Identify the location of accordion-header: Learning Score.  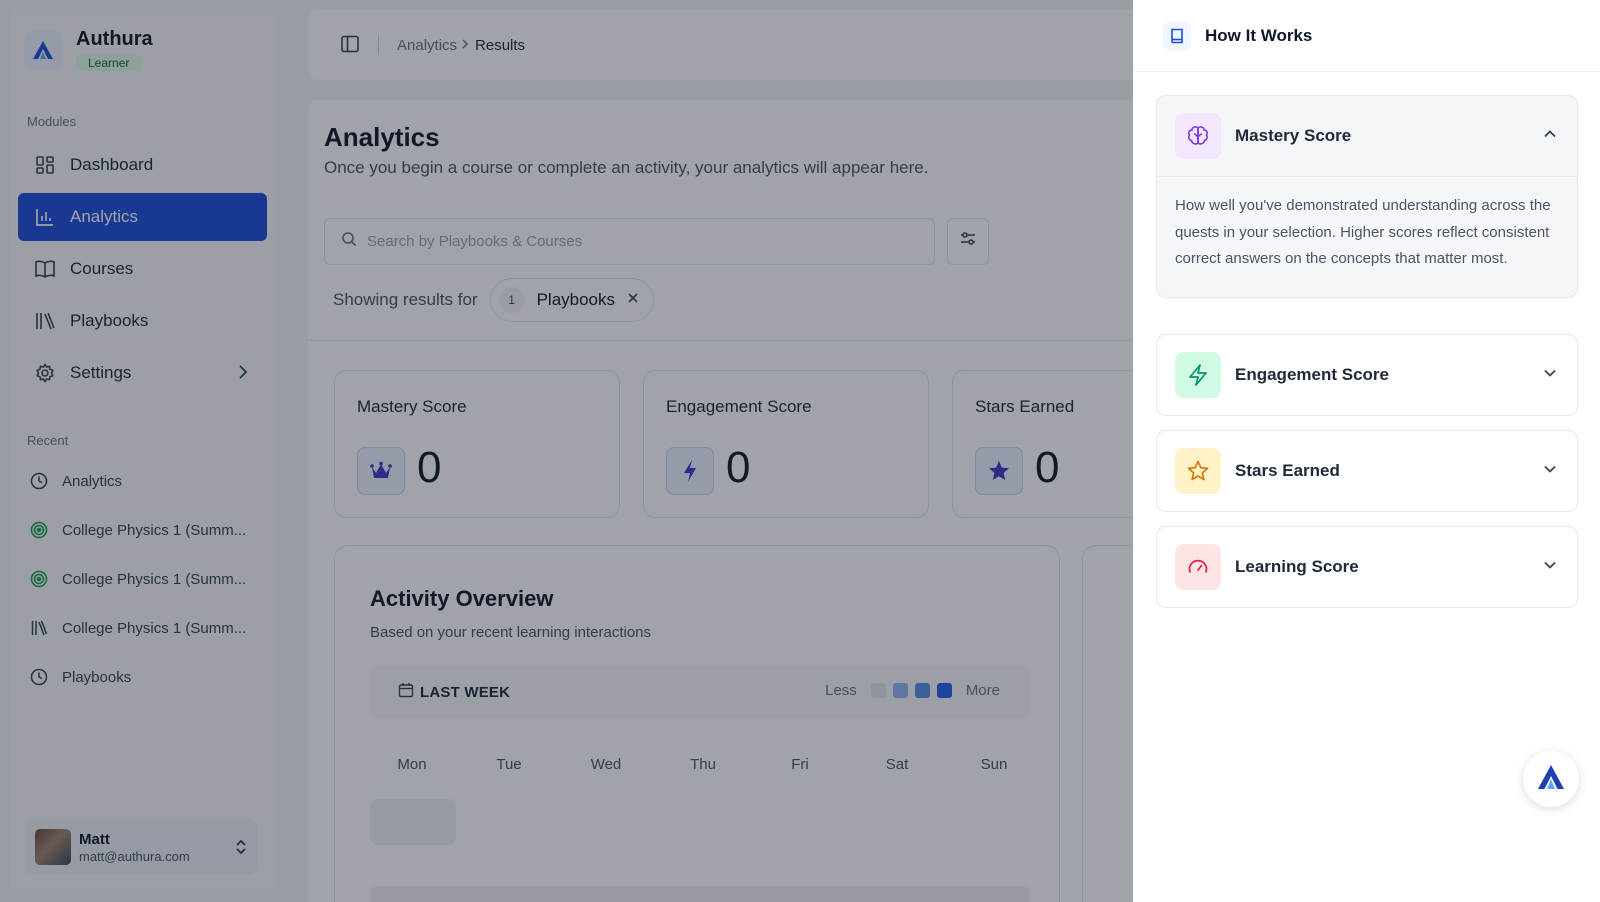
(1367, 567).